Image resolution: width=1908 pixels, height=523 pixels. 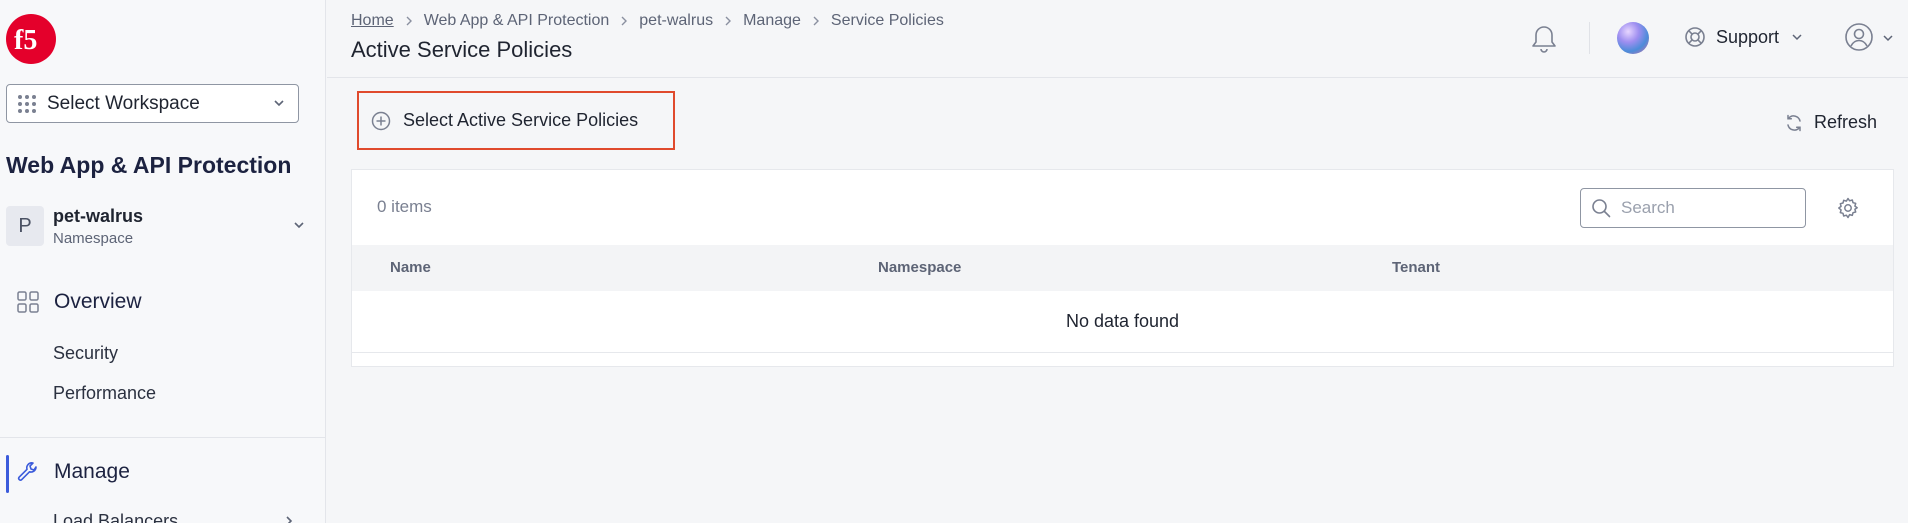 I want to click on active-nav-indicator, so click(x=7, y=474).